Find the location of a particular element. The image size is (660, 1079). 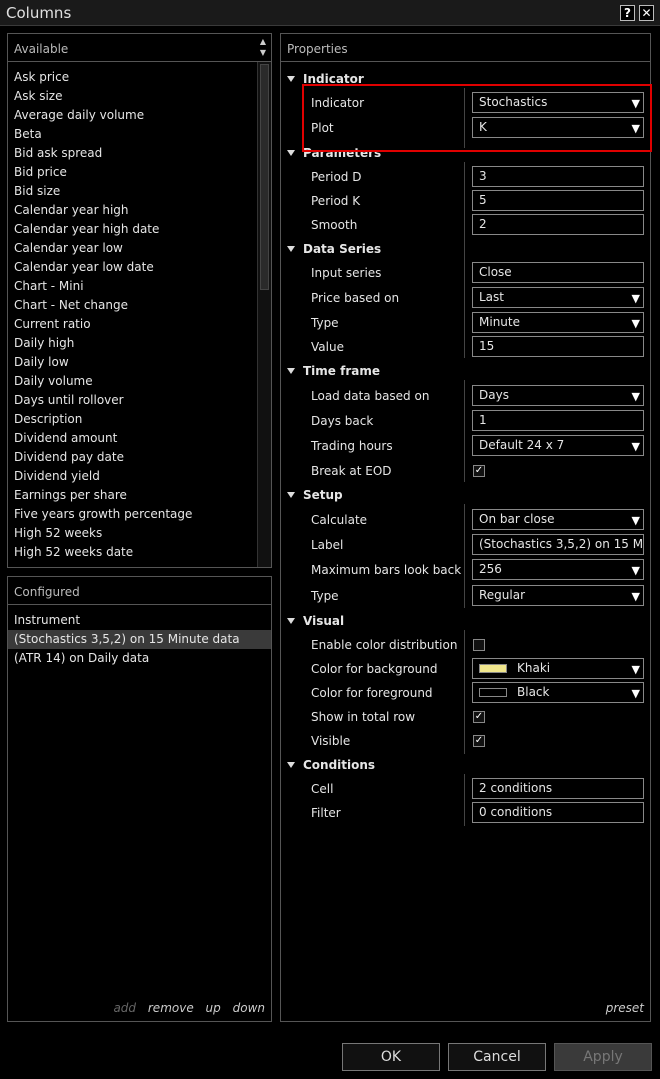

scrollbar-thumb is located at coordinates (264, 177).